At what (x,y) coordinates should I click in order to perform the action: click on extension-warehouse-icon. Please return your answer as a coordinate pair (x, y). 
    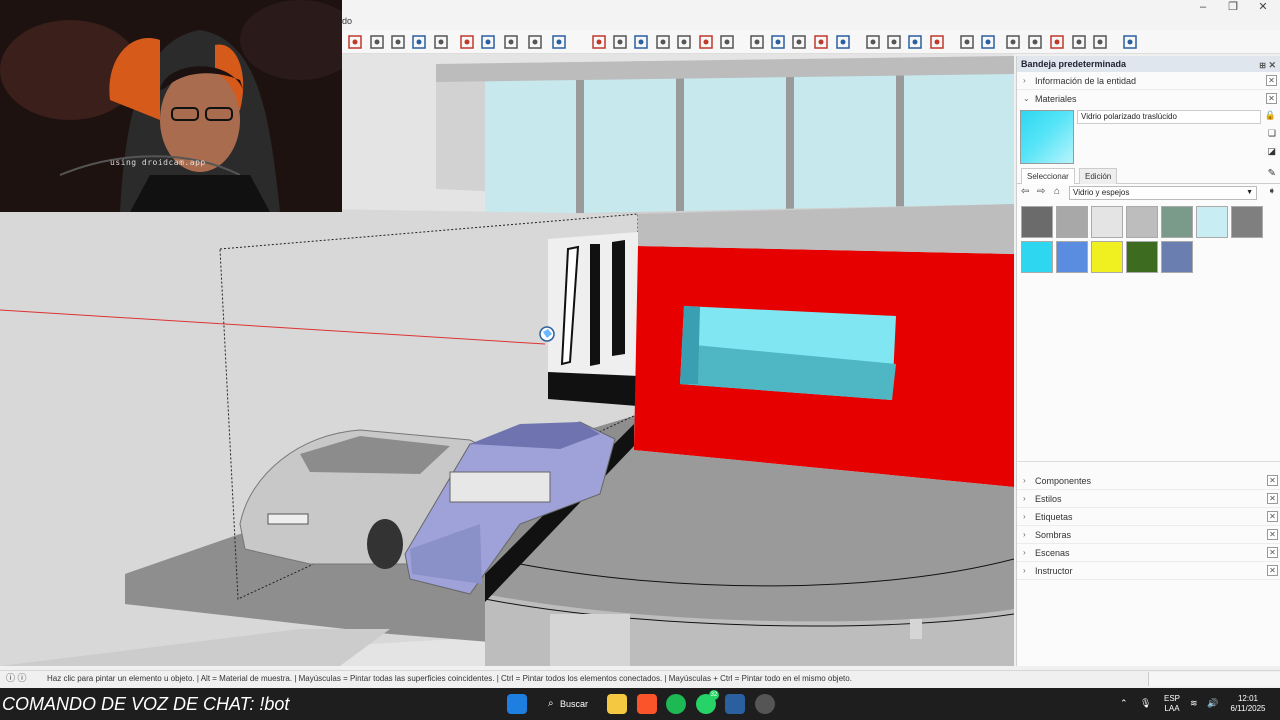
    Looking at the image, I should click on (1130, 42).